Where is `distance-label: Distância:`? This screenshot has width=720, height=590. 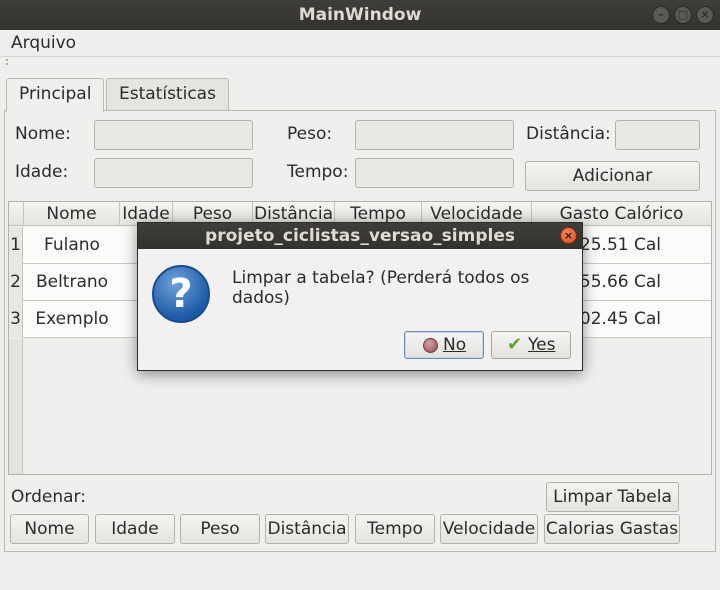
distance-label: Distância: is located at coordinates (568, 134).